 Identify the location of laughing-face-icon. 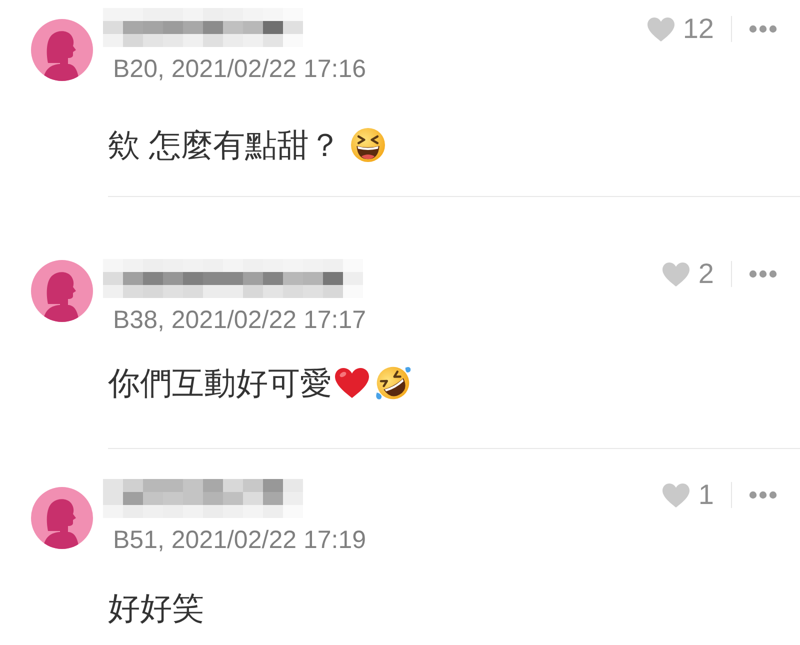
(367, 145).